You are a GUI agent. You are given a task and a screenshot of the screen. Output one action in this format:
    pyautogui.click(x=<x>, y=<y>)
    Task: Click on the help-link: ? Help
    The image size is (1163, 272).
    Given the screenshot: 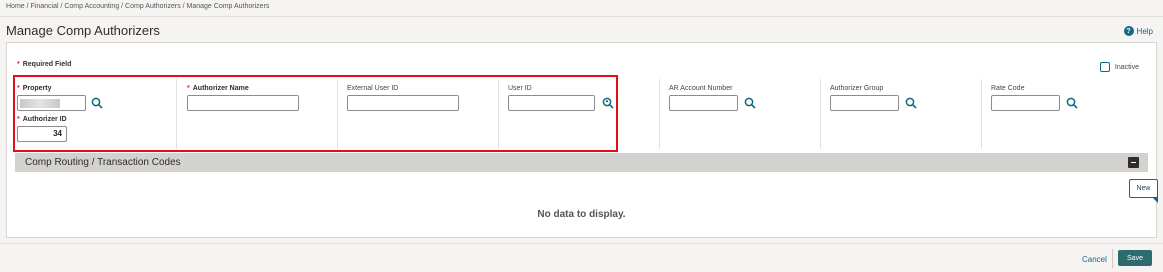 What is the action you would take?
    pyautogui.click(x=1138, y=31)
    